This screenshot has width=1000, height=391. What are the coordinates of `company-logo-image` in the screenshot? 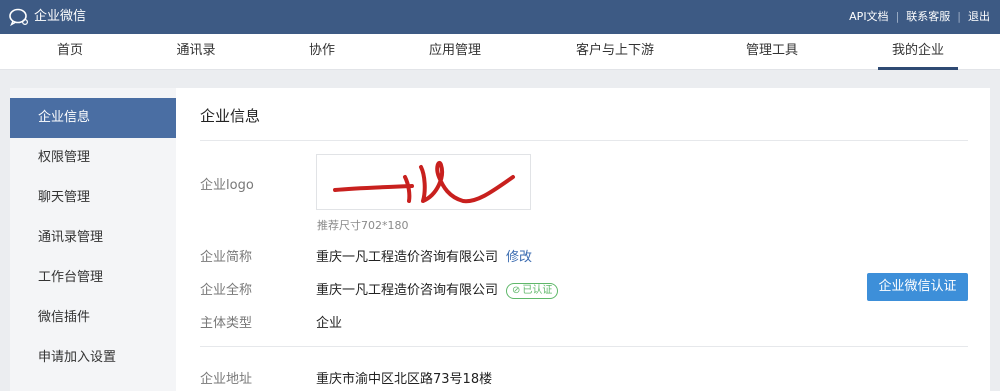 It's located at (424, 182).